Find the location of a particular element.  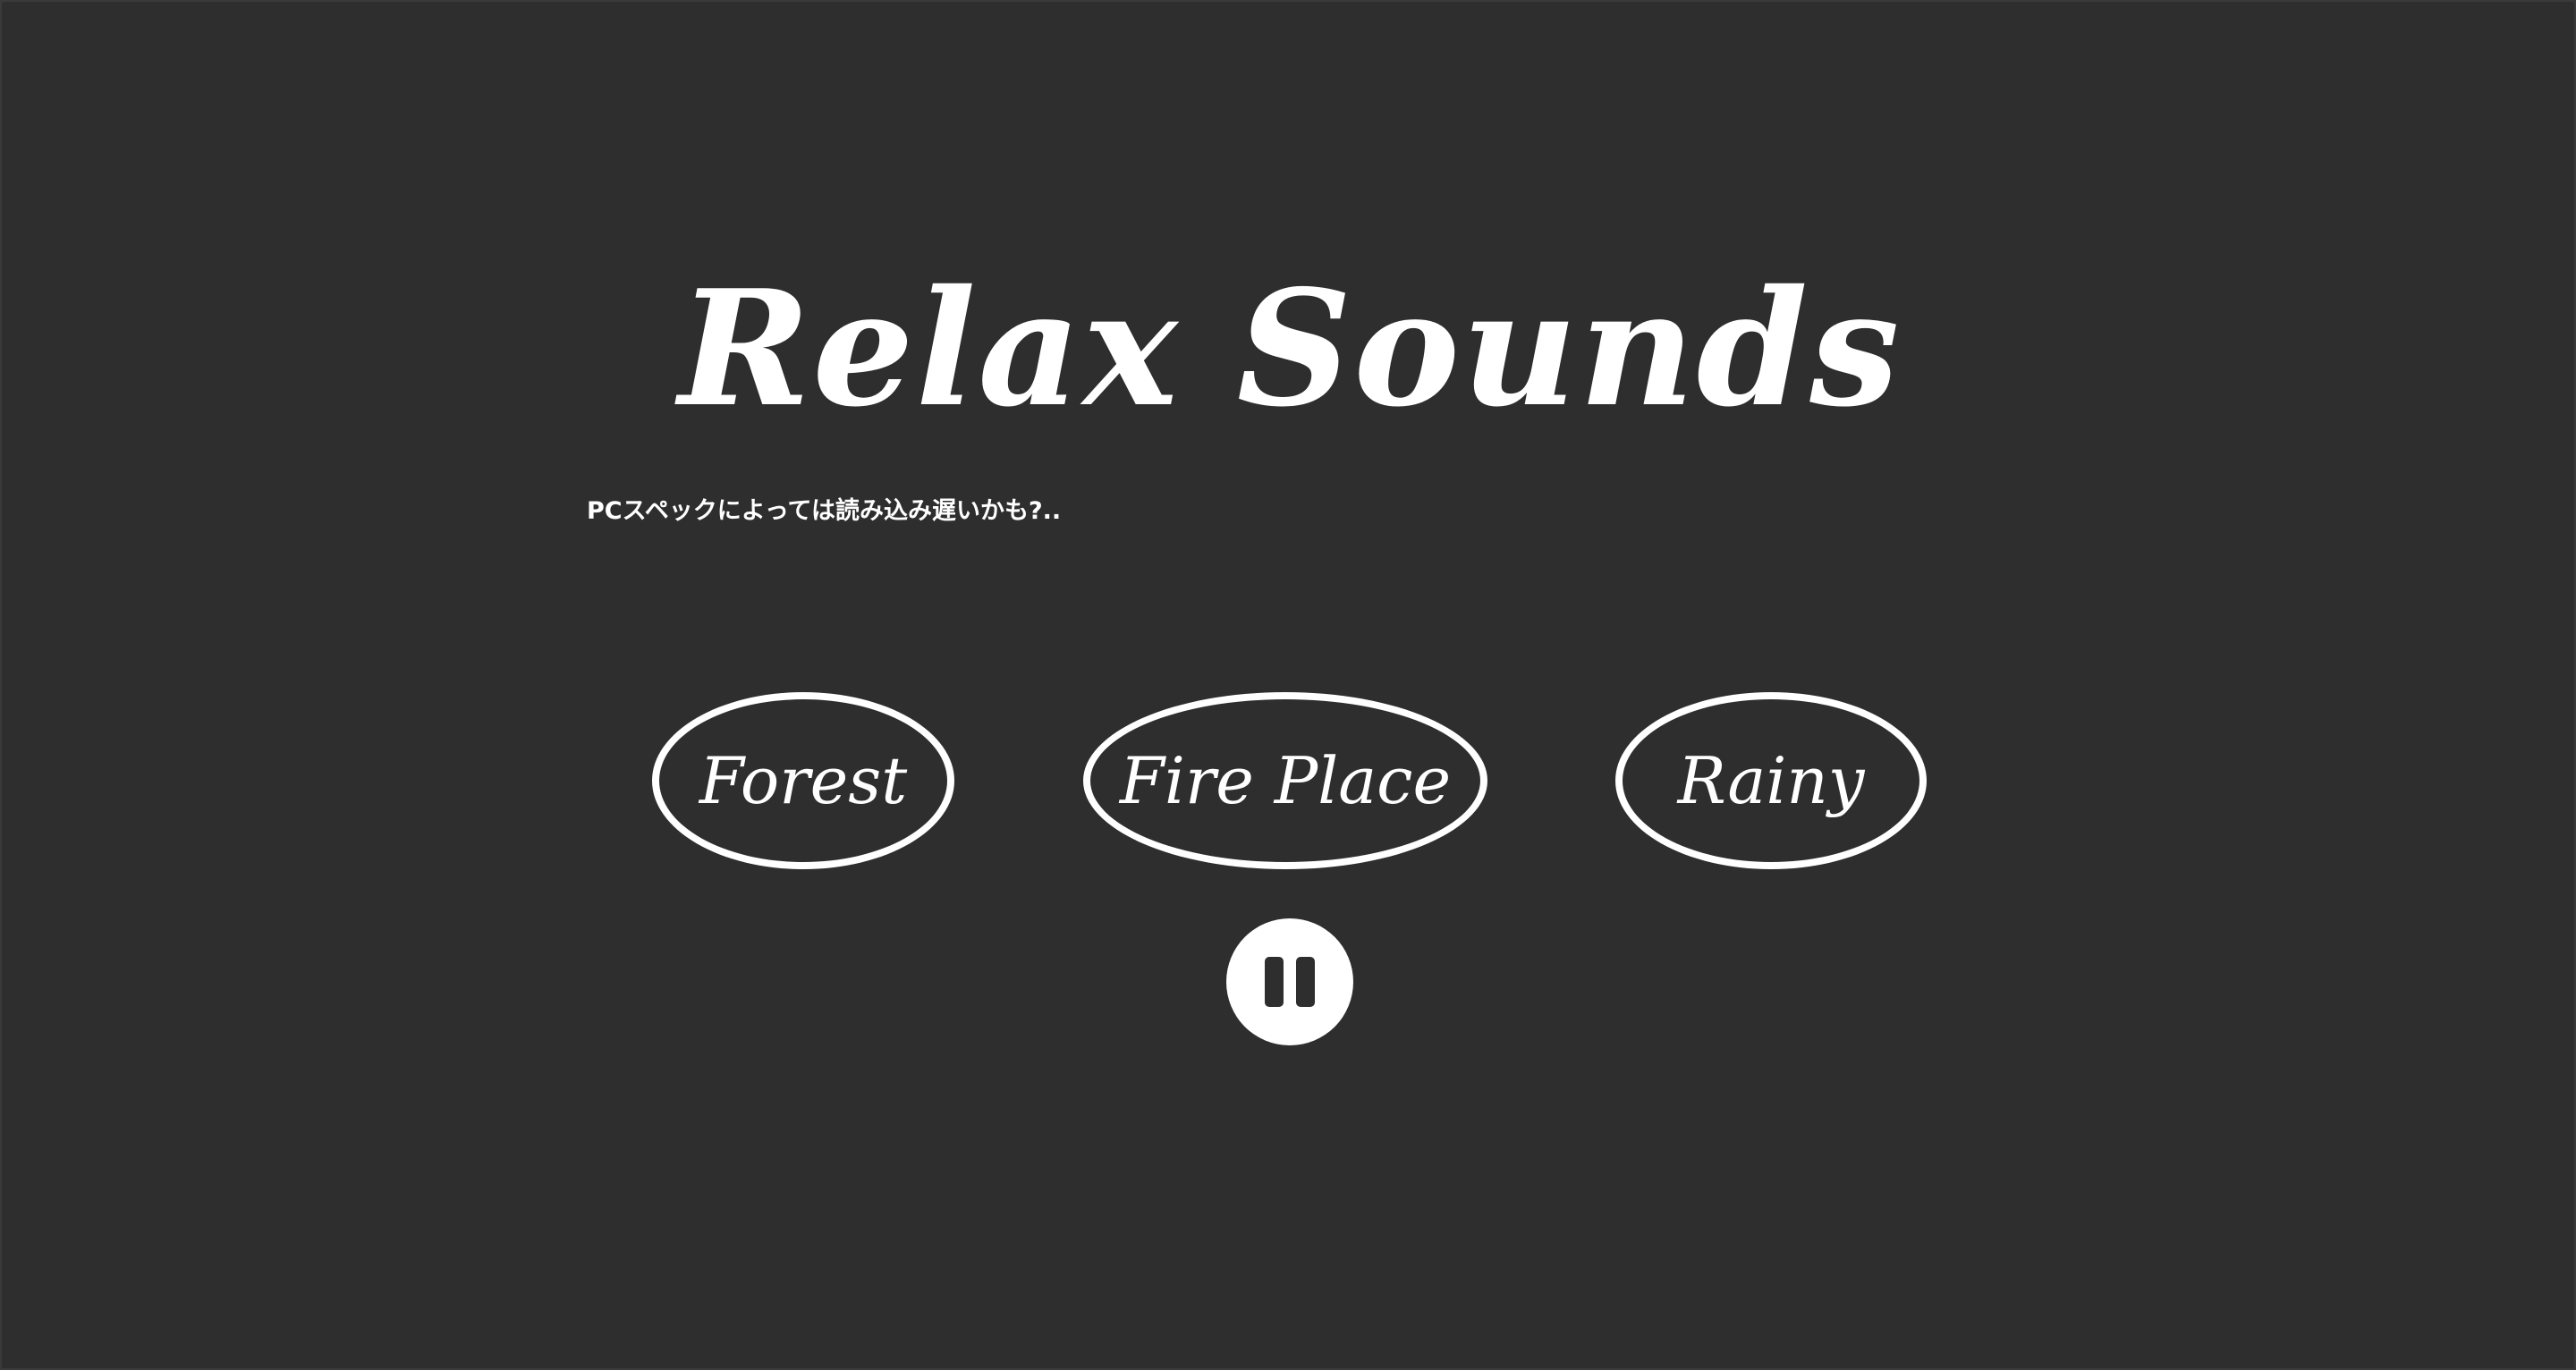

pause-button is located at coordinates (1289, 982).